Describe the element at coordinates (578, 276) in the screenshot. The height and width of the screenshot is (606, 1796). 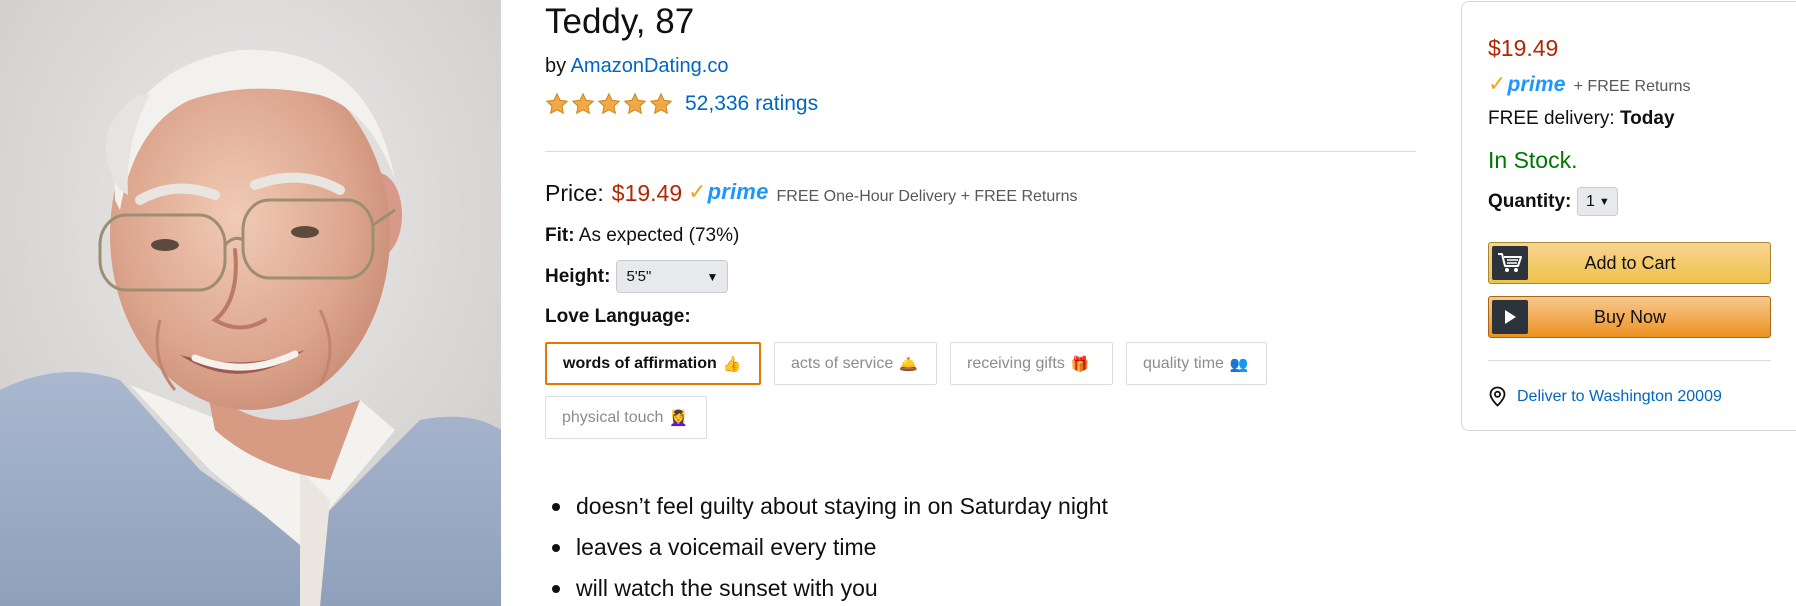
I see `height-label: Height:` at that location.